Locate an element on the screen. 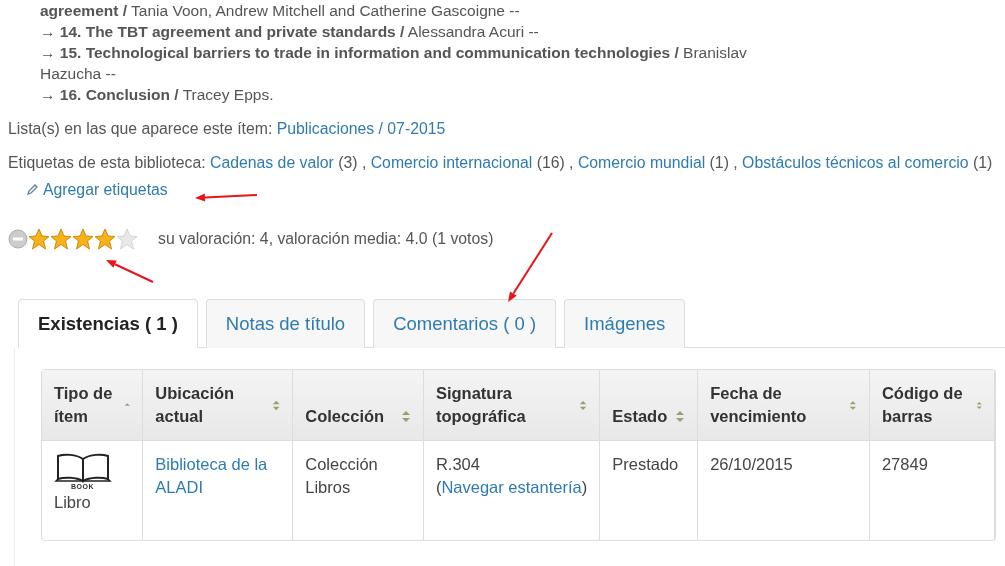 The image size is (1005, 566). browse-shelf-link: Navegar estantería is located at coordinates (511, 487).